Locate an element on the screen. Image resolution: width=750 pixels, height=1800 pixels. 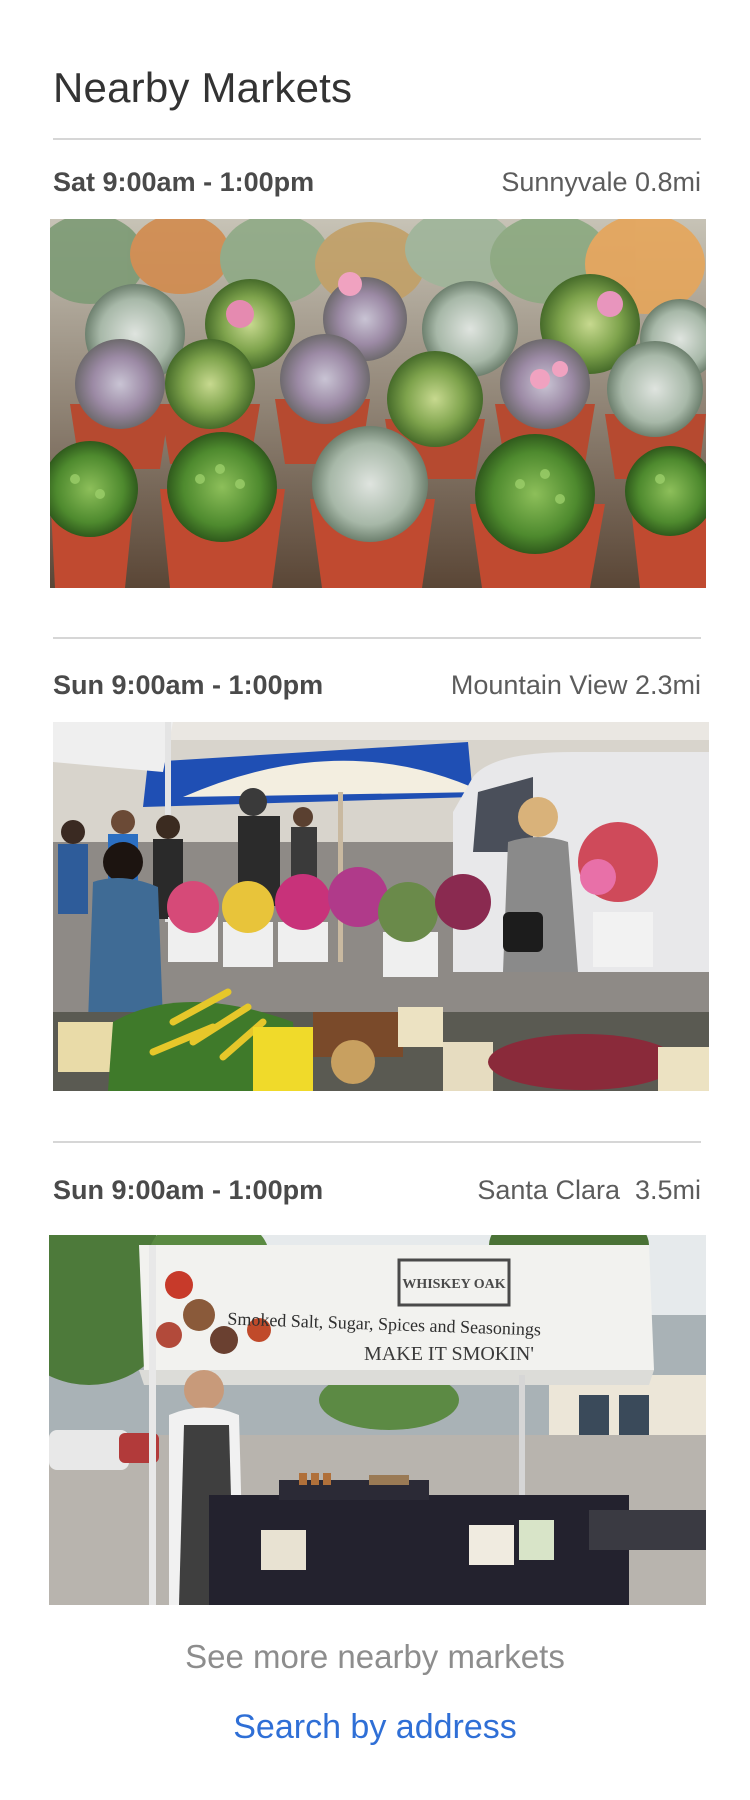
market-location: Santa Clara 3.5mi is located at coordinates (589, 1190).